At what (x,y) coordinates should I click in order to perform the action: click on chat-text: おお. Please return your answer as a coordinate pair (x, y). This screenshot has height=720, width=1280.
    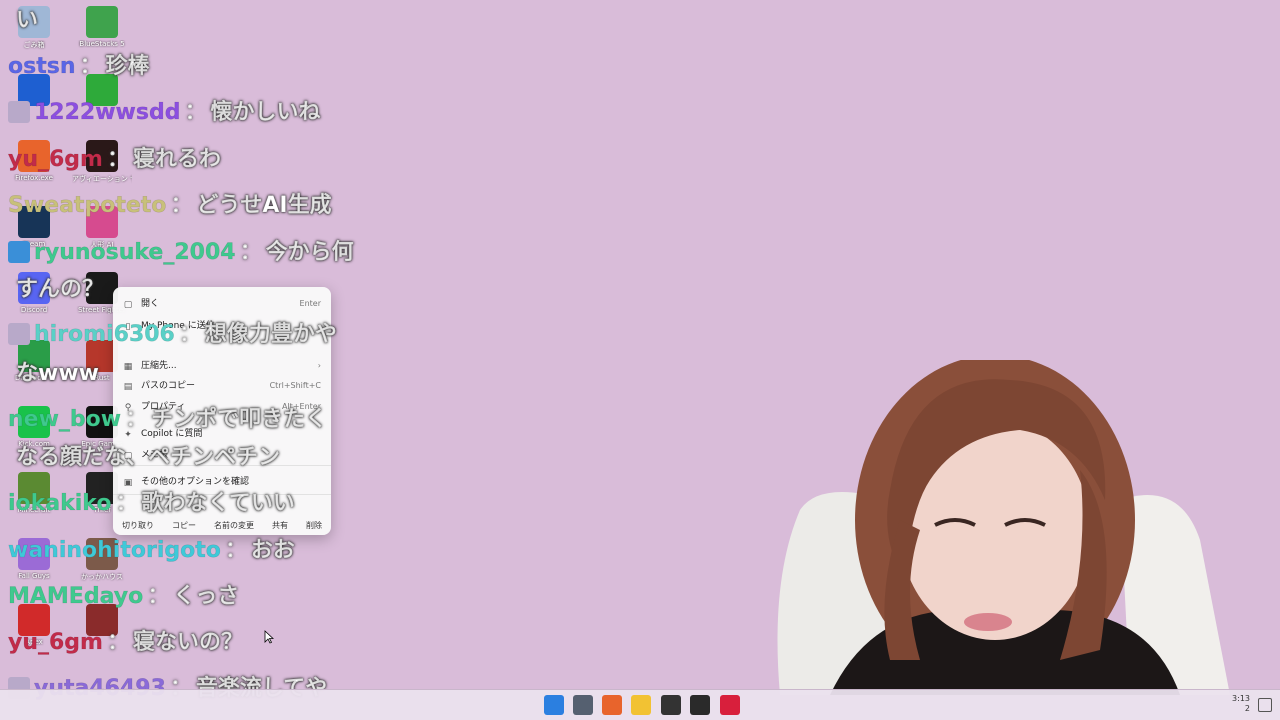
    Looking at the image, I should click on (273, 551).